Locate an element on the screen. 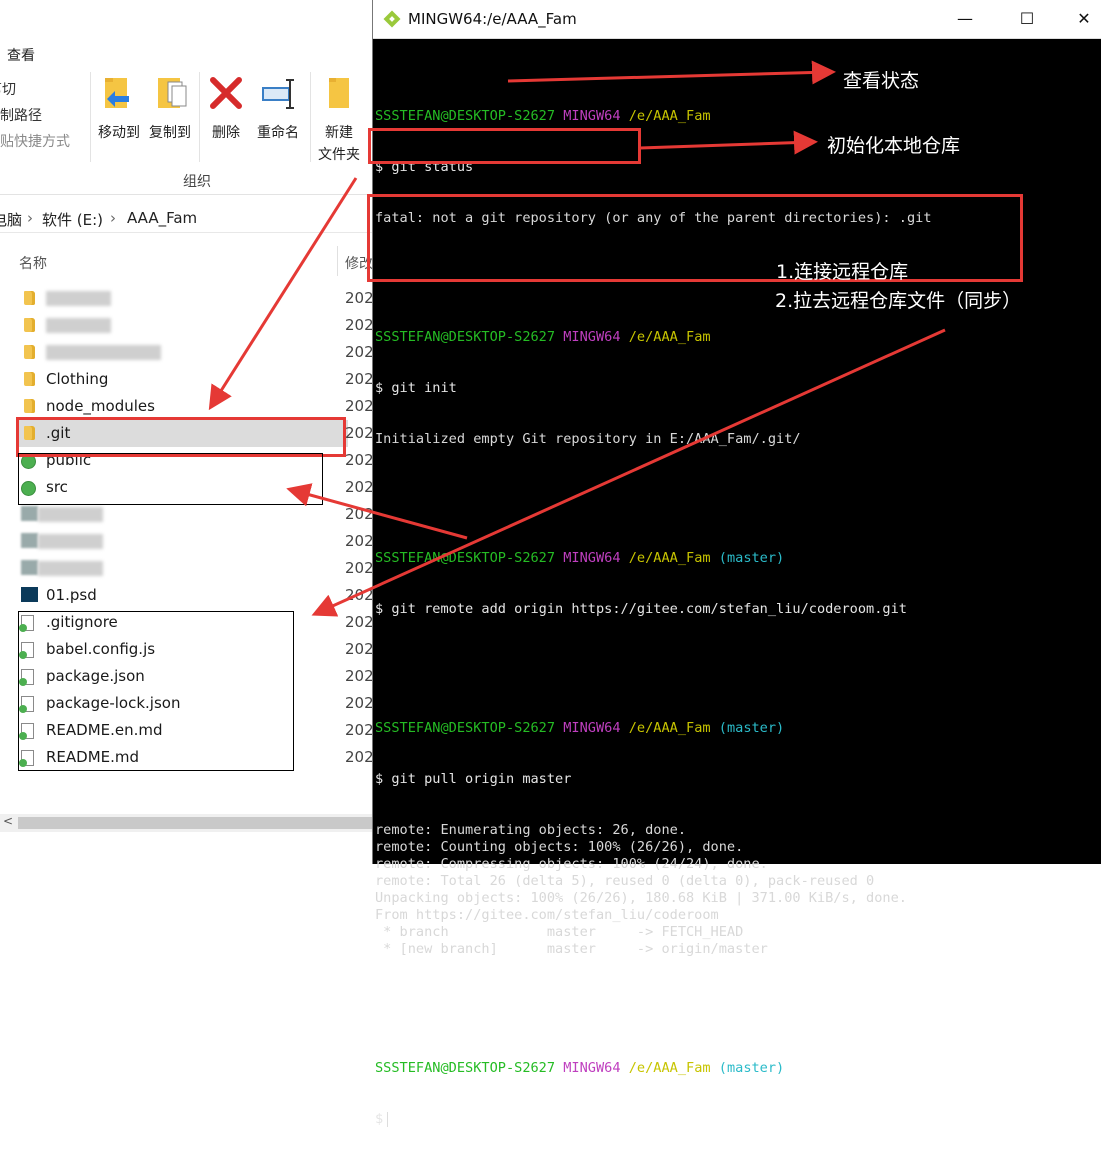 This screenshot has height=1162, width=1101. minimize-icon: — is located at coordinates (965, 19).